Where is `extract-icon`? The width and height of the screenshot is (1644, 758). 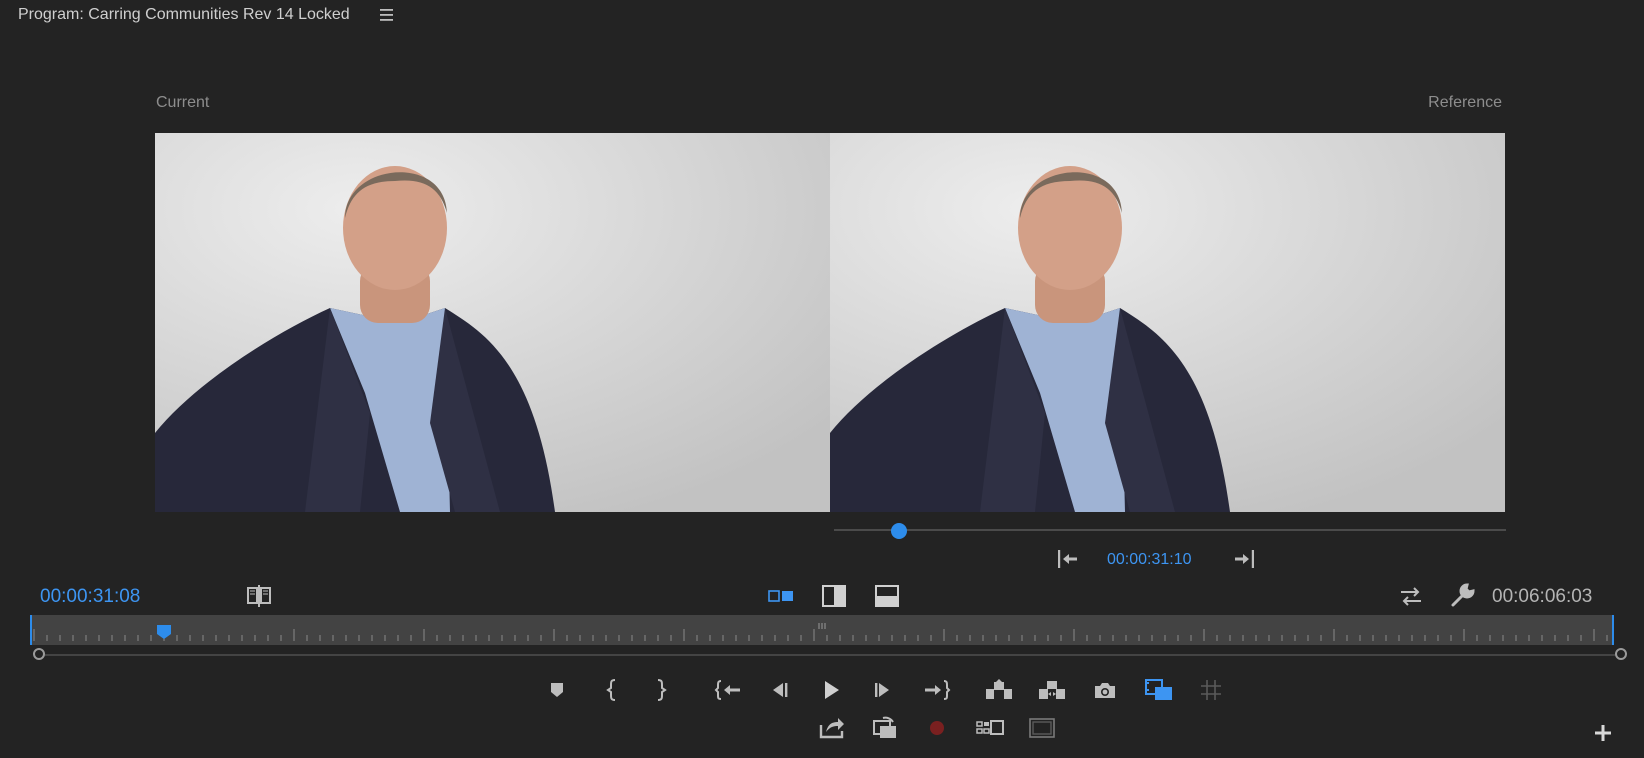 extract-icon is located at coordinates (1052, 690).